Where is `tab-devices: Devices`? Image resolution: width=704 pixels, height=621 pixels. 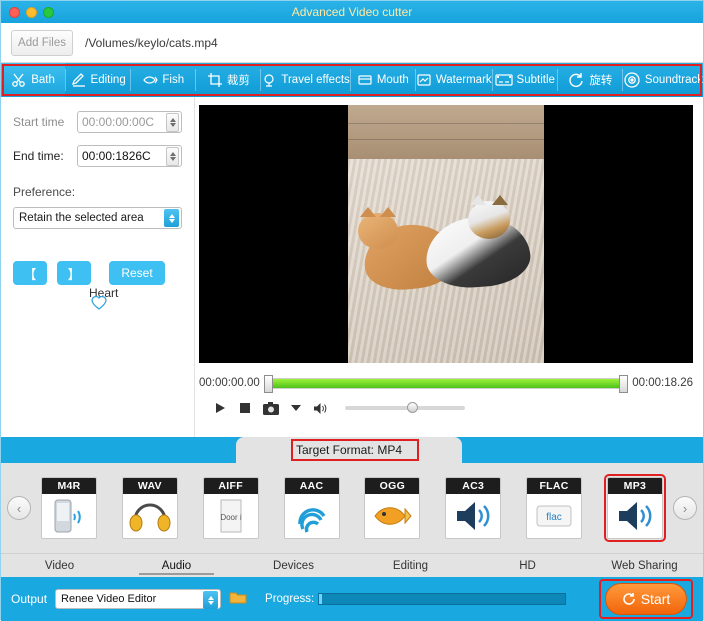 tab-devices: Devices is located at coordinates (293, 565).